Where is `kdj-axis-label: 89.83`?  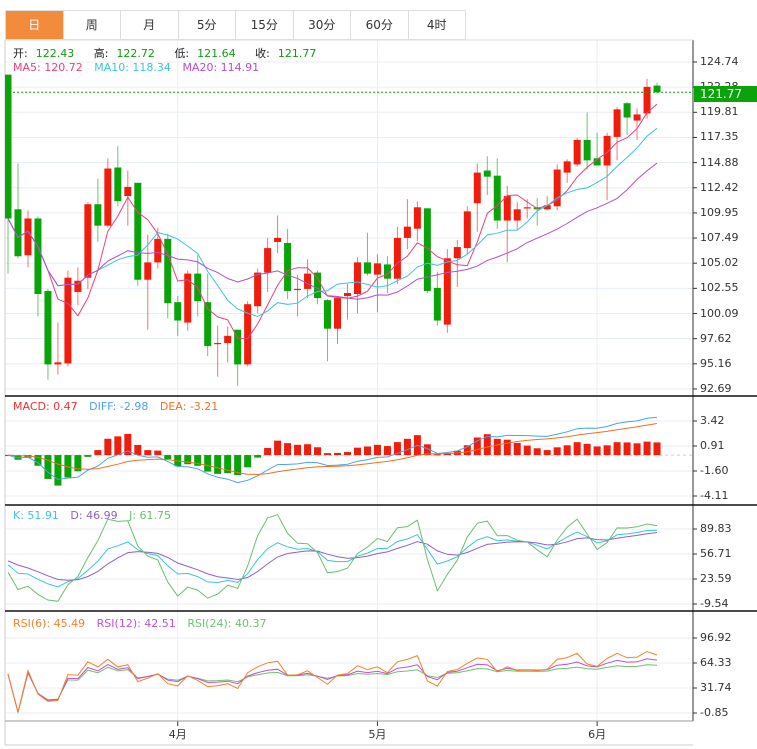
kdj-axis-label: 89.83 is located at coordinates (716, 528).